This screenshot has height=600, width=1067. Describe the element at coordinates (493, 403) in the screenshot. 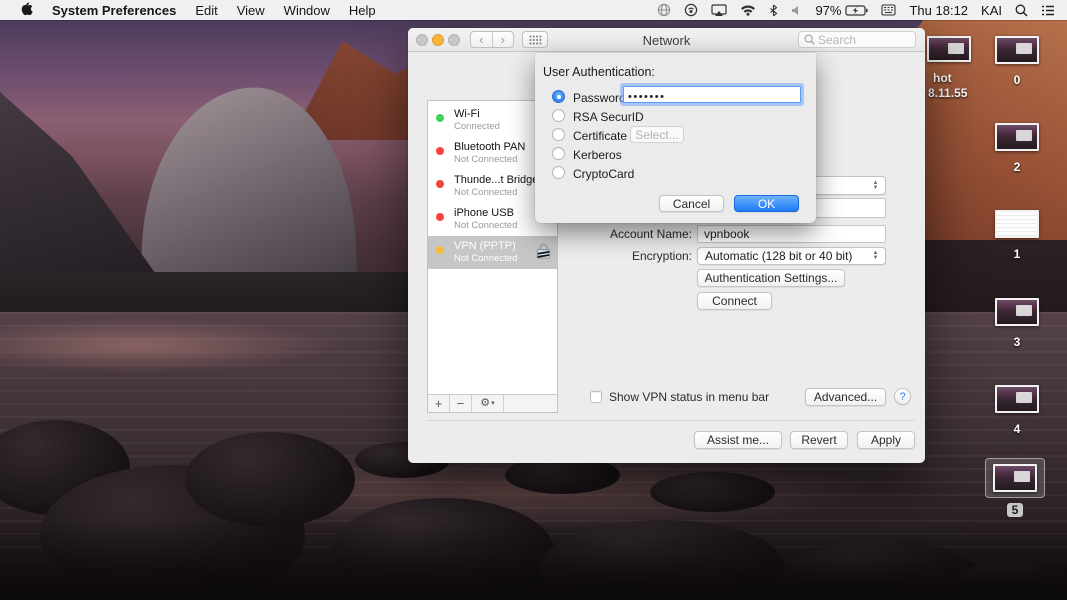

I see `chevron-down-icon: ▾` at that location.